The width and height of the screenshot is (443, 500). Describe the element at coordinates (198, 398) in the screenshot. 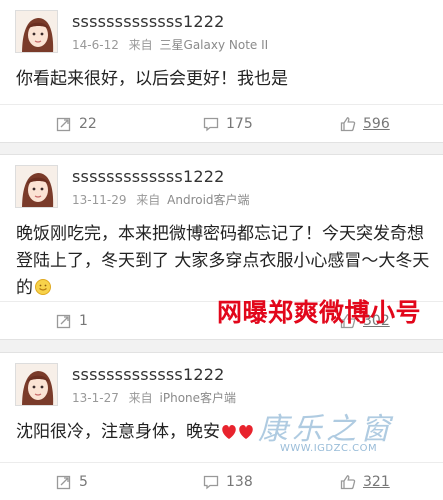

I see `source-device: iPhone客户端` at that location.